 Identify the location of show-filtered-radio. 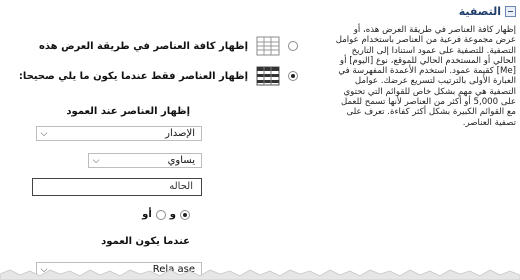
(293, 76).